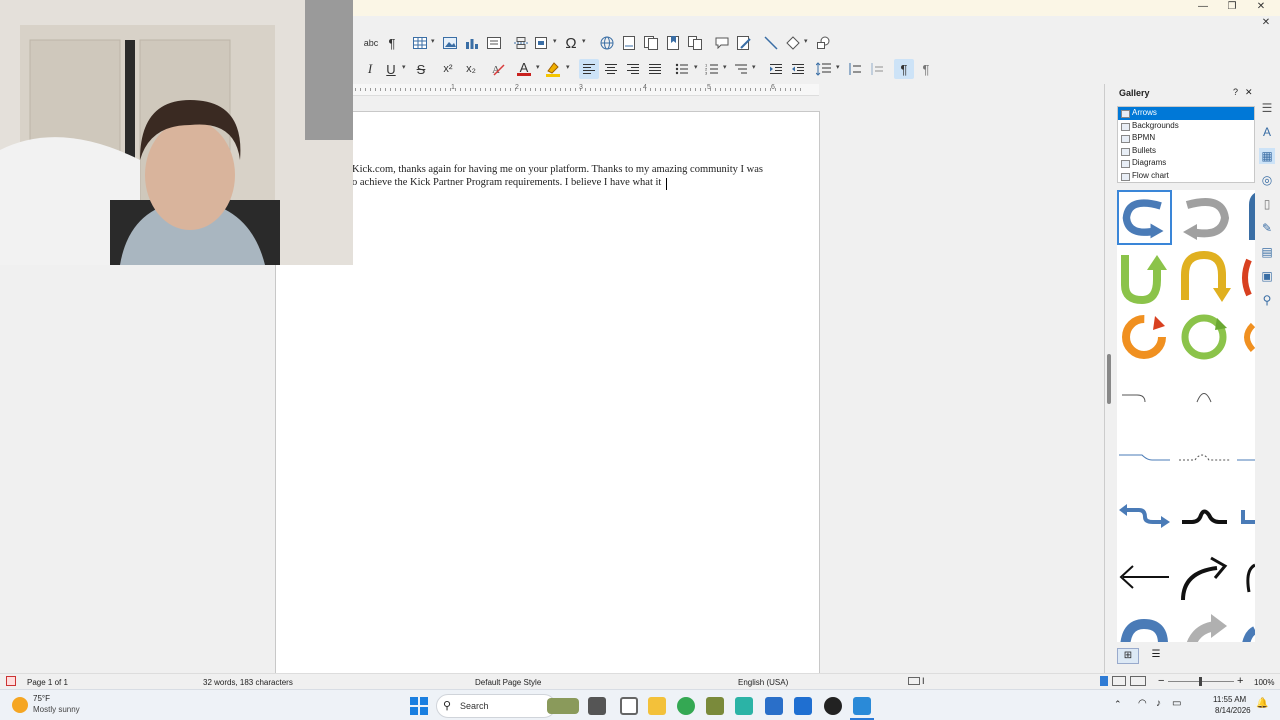 Image resolution: width=1280 pixels, height=720 pixels. Describe the element at coordinates (392, 43) in the screenshot. I see `formatting-marks-icon: ¶` at that location.